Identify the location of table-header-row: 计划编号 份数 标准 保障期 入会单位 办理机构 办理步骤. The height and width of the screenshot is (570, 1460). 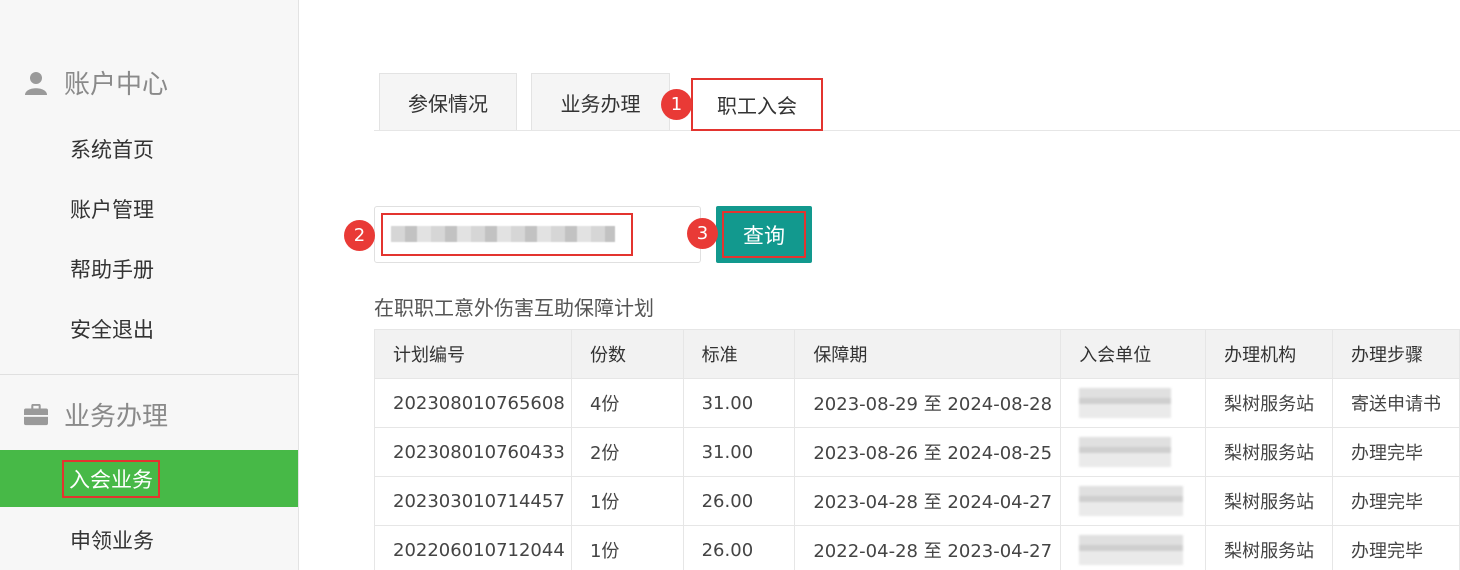
(917, 354).